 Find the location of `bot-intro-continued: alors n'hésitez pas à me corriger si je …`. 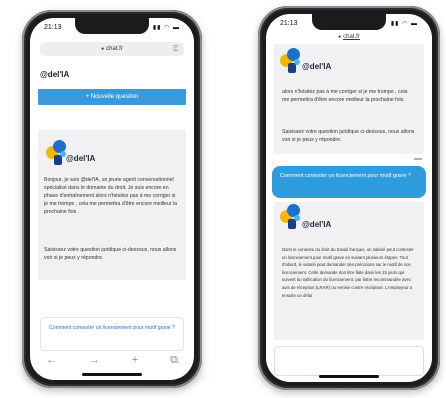

bot-intro-continued: alors n'hésitez pas à me corriger si je … is located at coordinates (345, 96).